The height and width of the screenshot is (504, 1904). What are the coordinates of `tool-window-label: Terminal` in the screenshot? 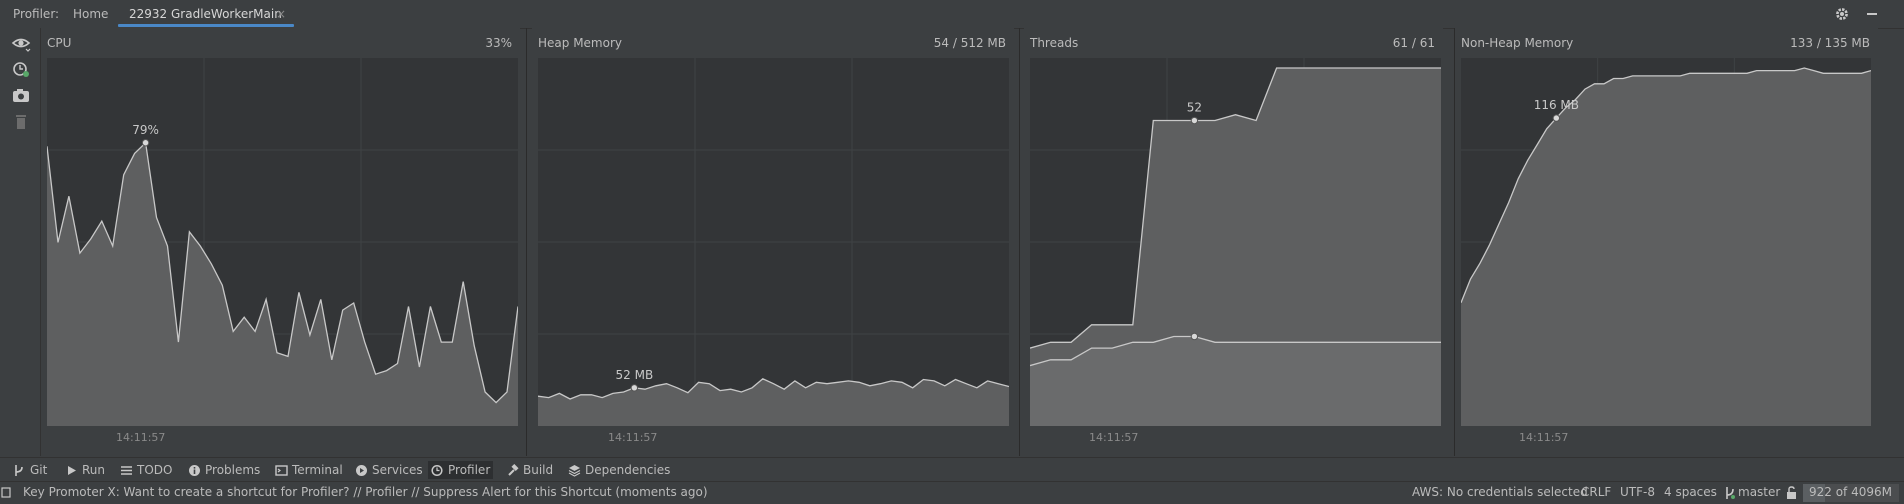 It's located at (317, 470).